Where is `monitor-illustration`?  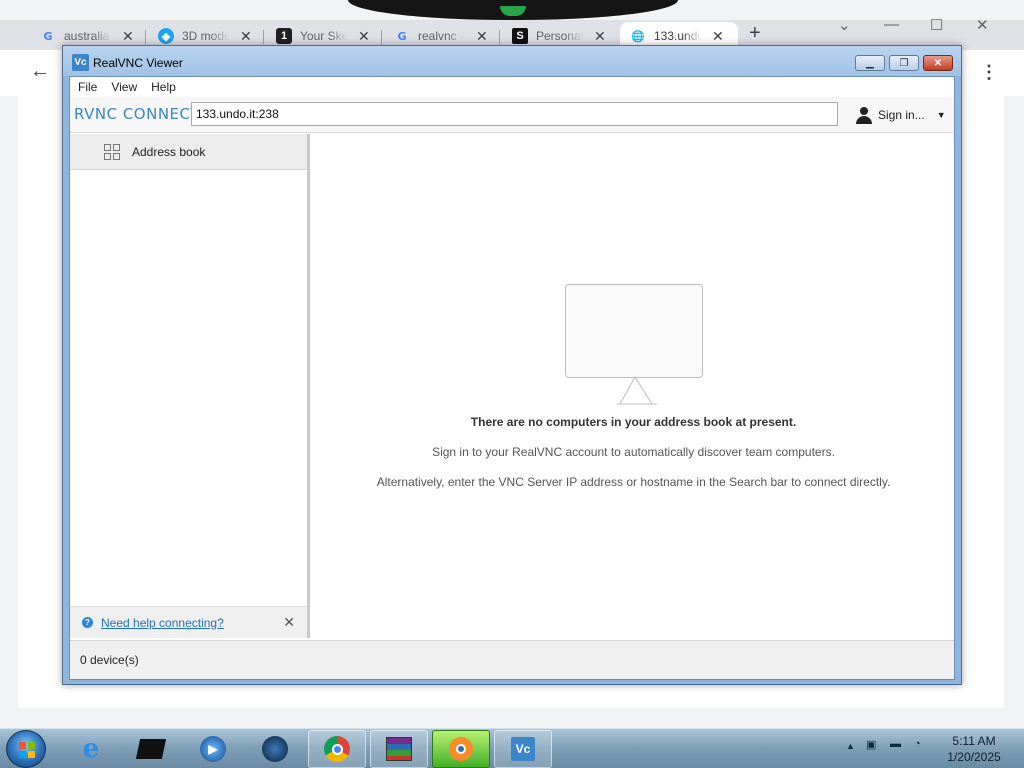 monitor-illustration is located at coordinates (634, 344).